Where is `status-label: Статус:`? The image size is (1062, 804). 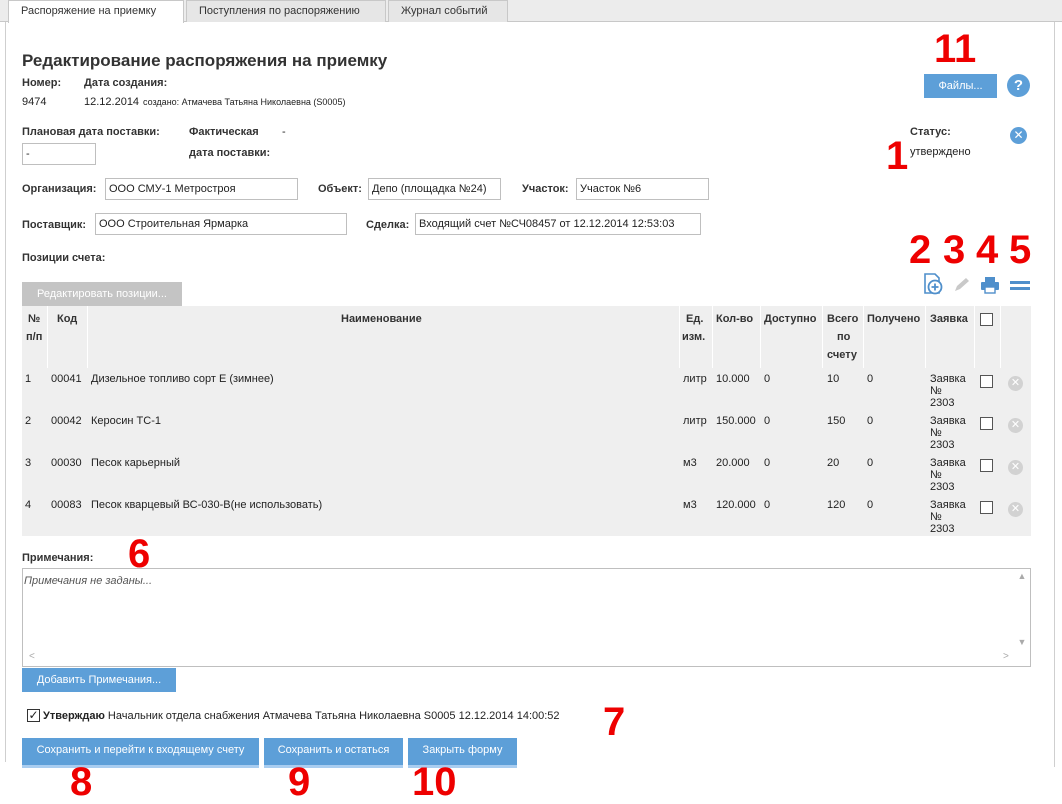 status-label: Статус: is located at coordinates (930, 132).